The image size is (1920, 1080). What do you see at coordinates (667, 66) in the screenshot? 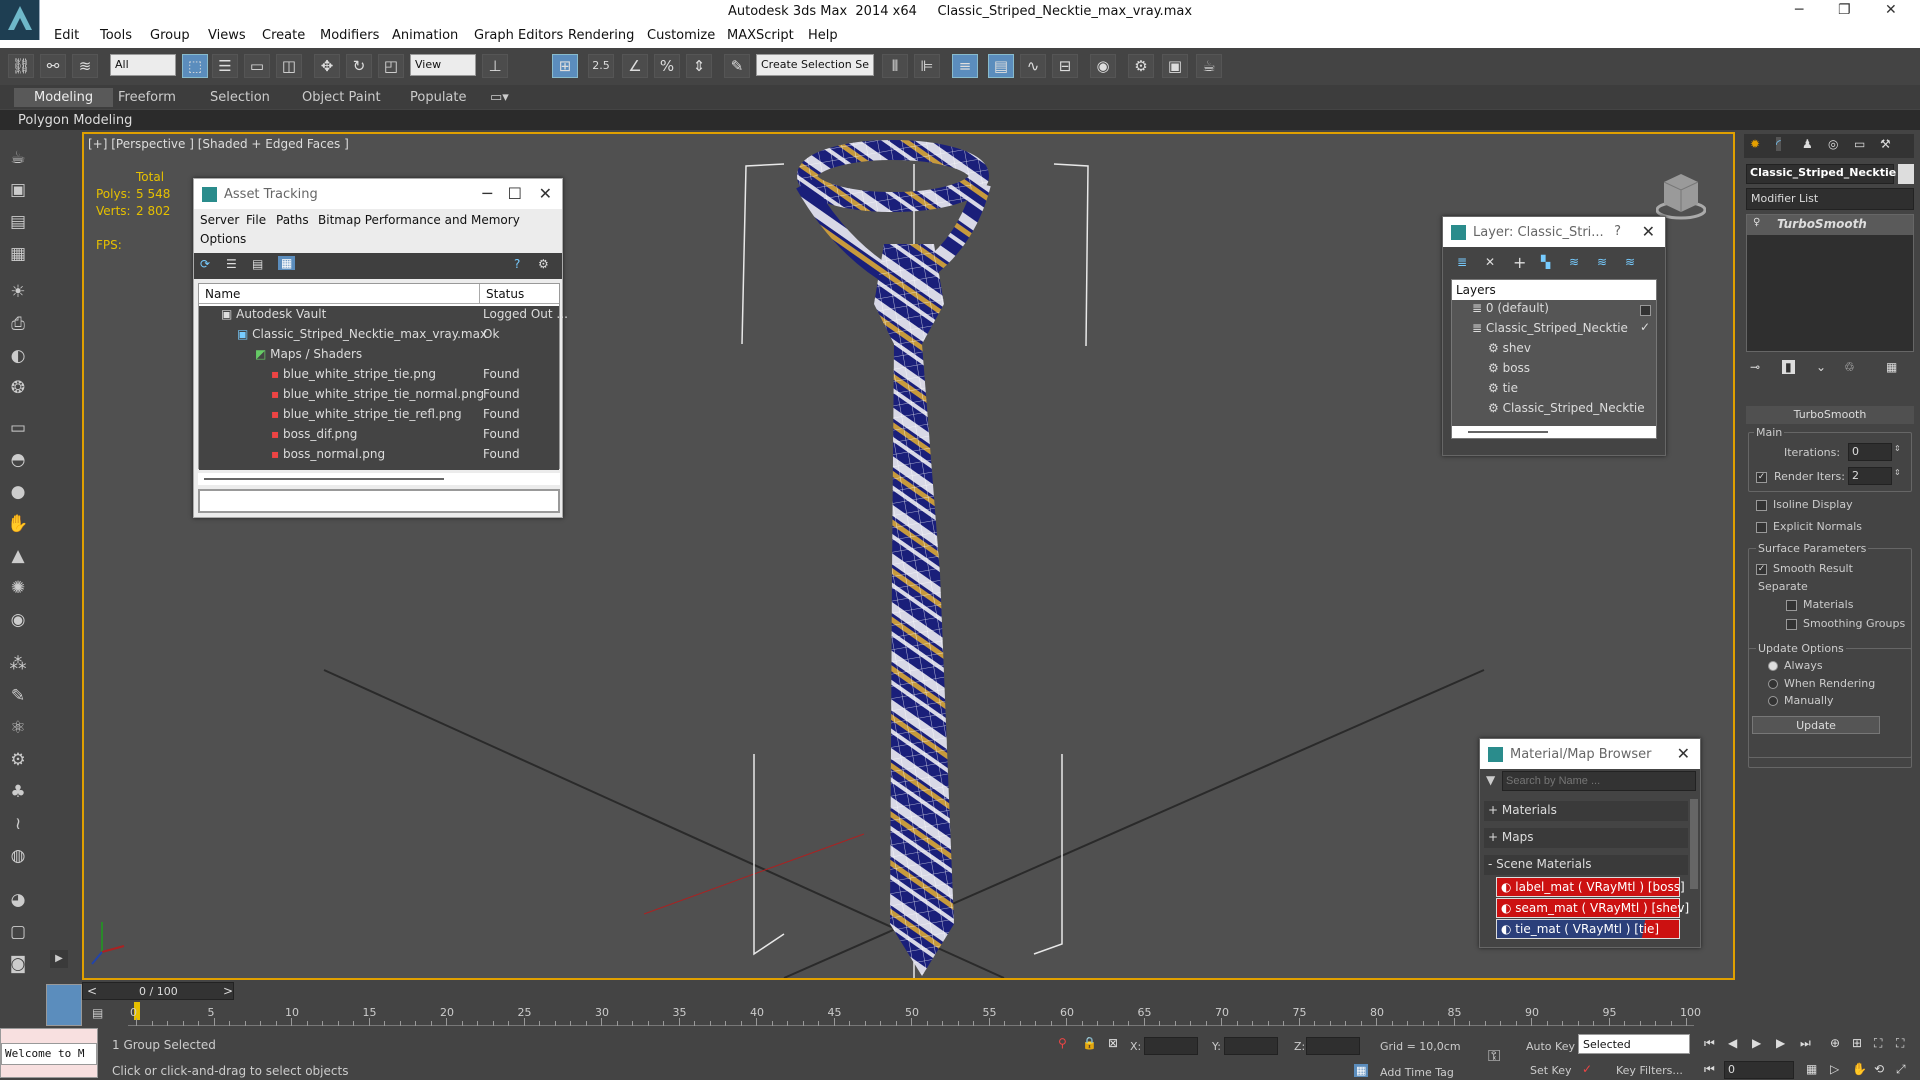
I see `percent-snap-icon: %` at bounding box center [667, 66].